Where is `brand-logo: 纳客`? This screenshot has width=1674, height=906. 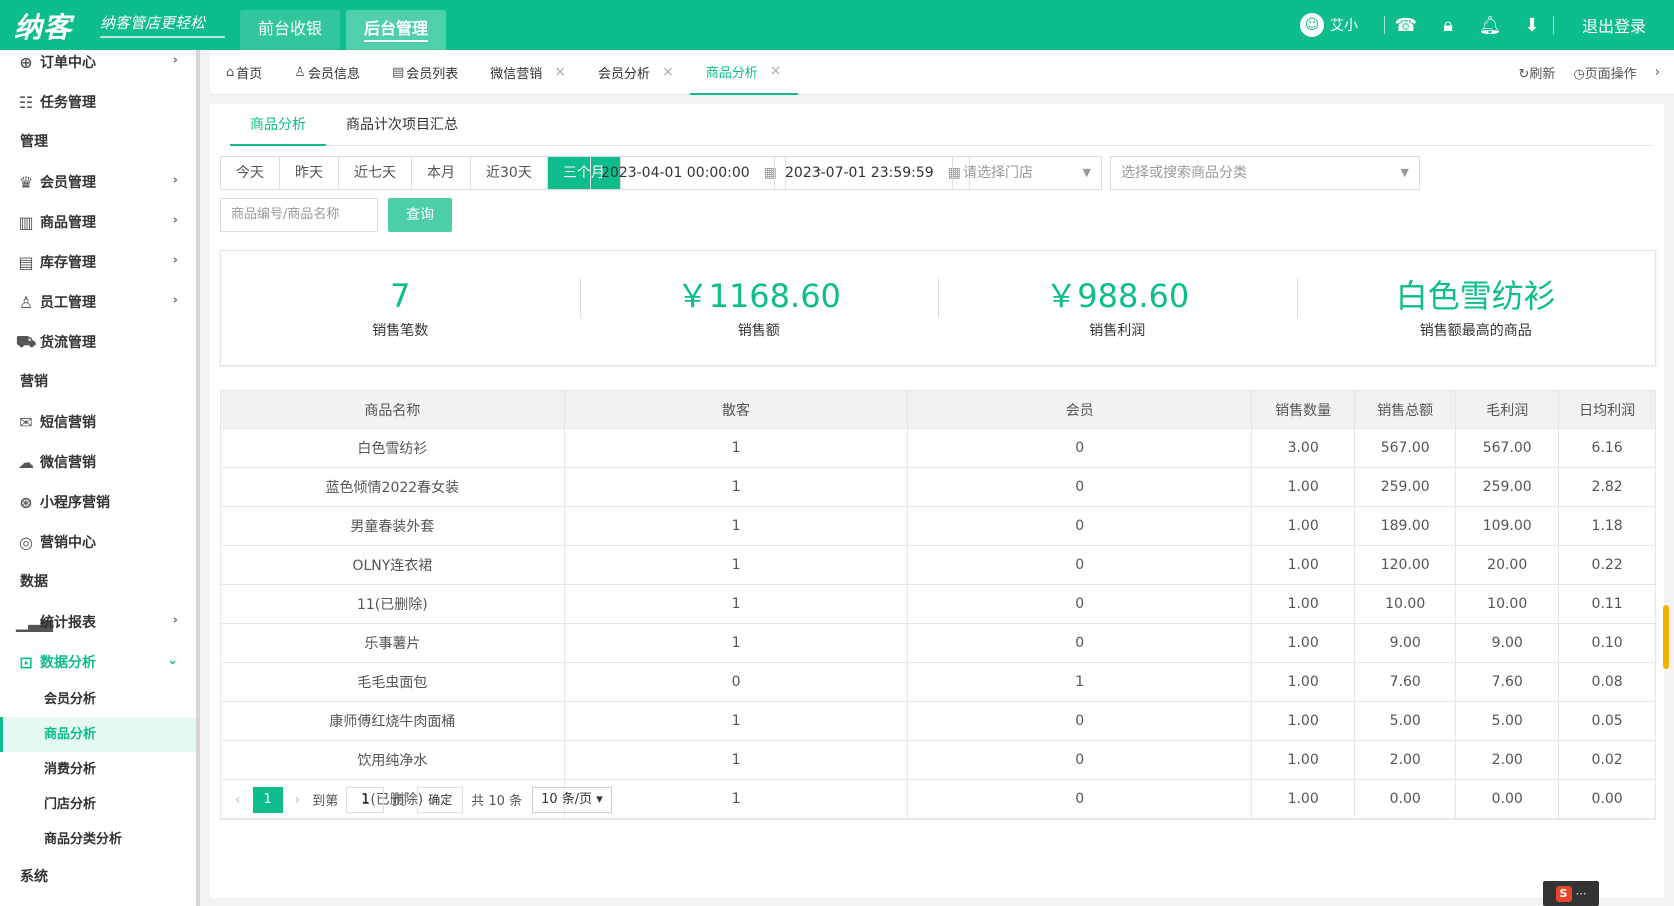 brand-logo: 纳客 is located at coordinates (43, 26).